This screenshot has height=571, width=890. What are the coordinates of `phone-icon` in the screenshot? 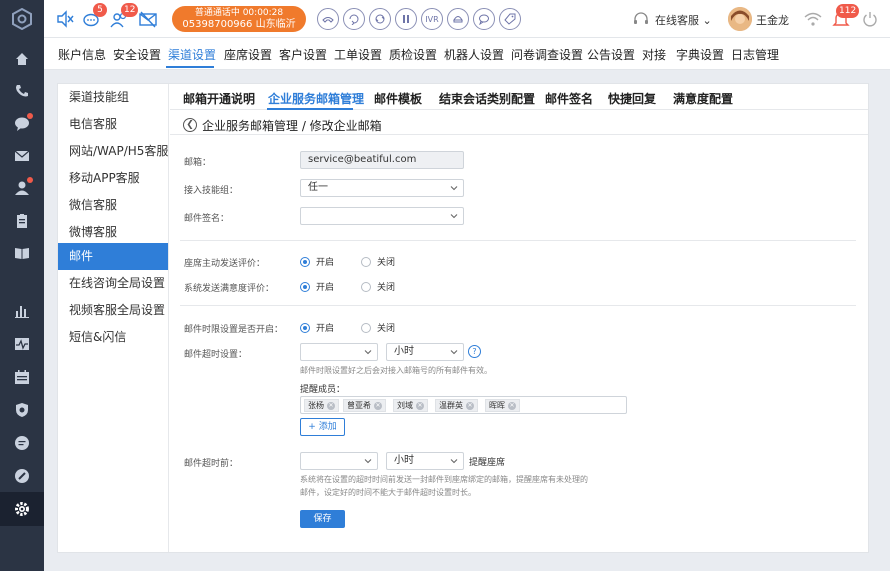 It's located at (22, 91).